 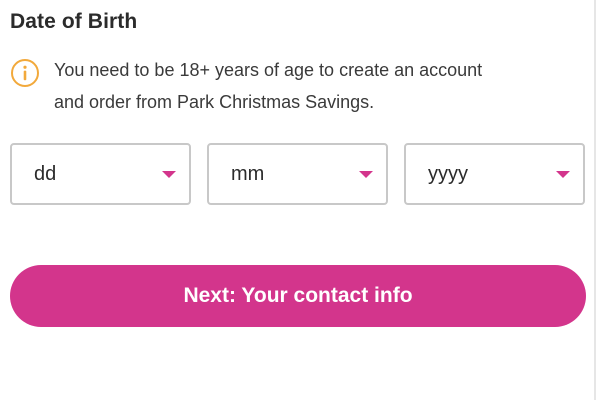 What do you see at coordinates (494, 174) in the screenshot?
I see `year-select: yyyy` at bounding box center [494, 174].